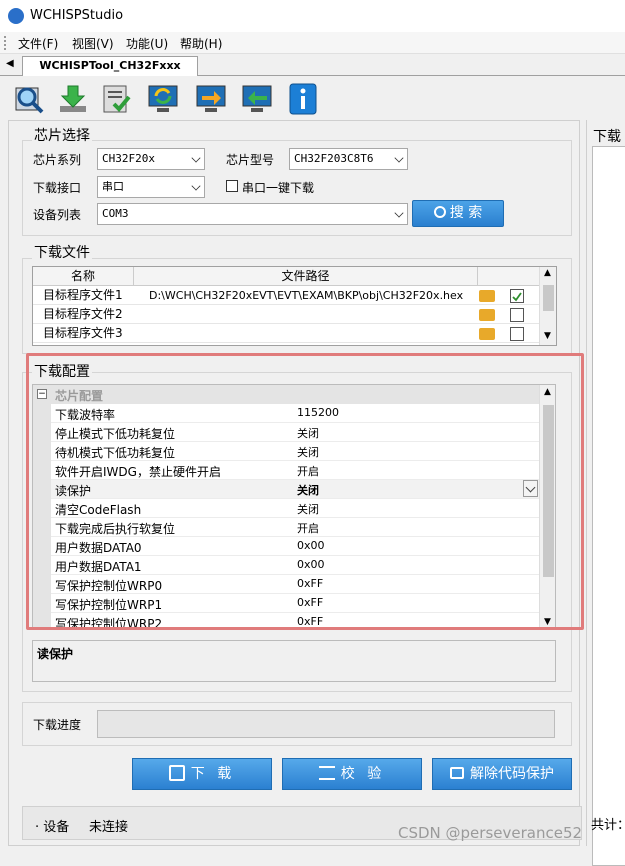 Image resolution: width=625 pixels, height=866 pixels. Describe the element at coordinates (57, 215) in the screenshot. I see `device-list-label: 设备列表` at that location.